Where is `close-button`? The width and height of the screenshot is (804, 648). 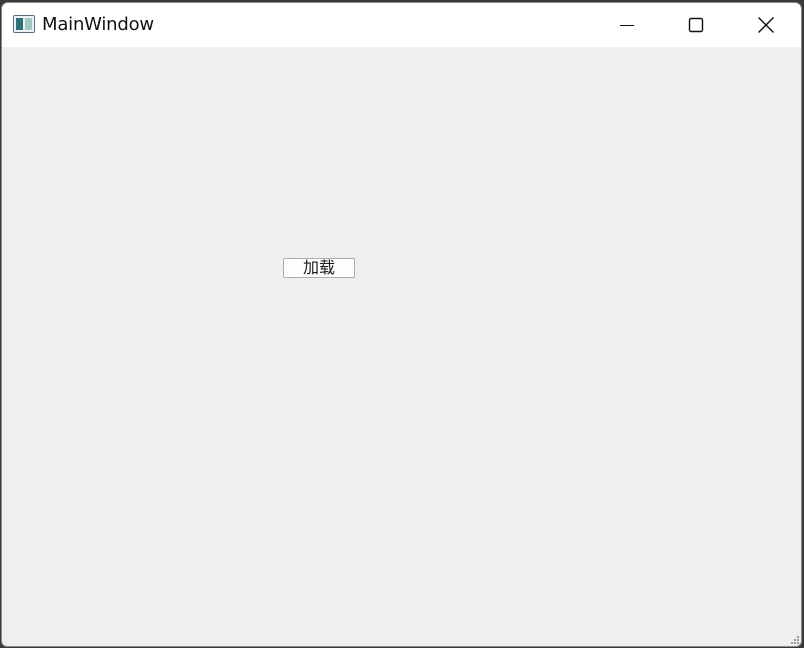
close-button is located at coordinates (766, 25).